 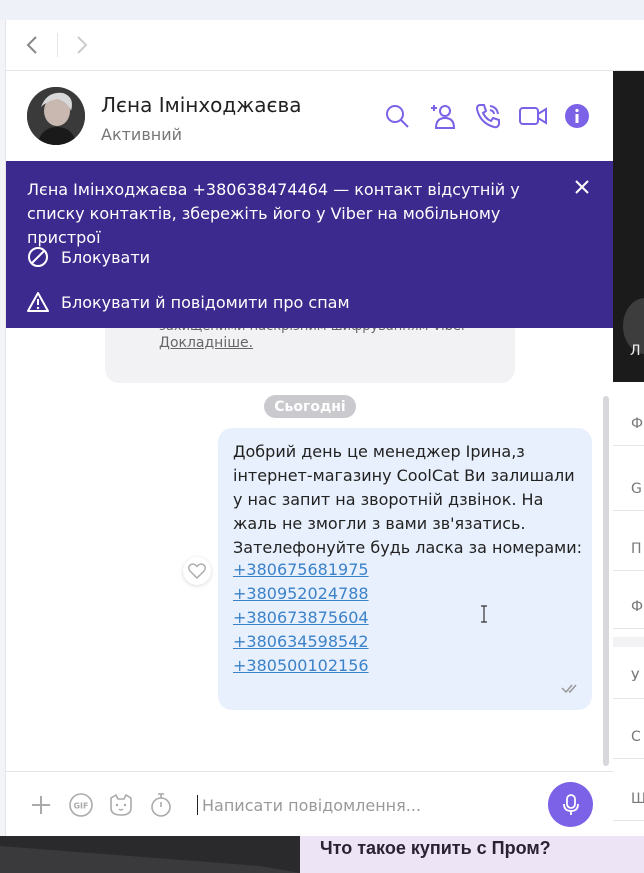 I want to click on microphone-icon, so click(x=570, y=804).